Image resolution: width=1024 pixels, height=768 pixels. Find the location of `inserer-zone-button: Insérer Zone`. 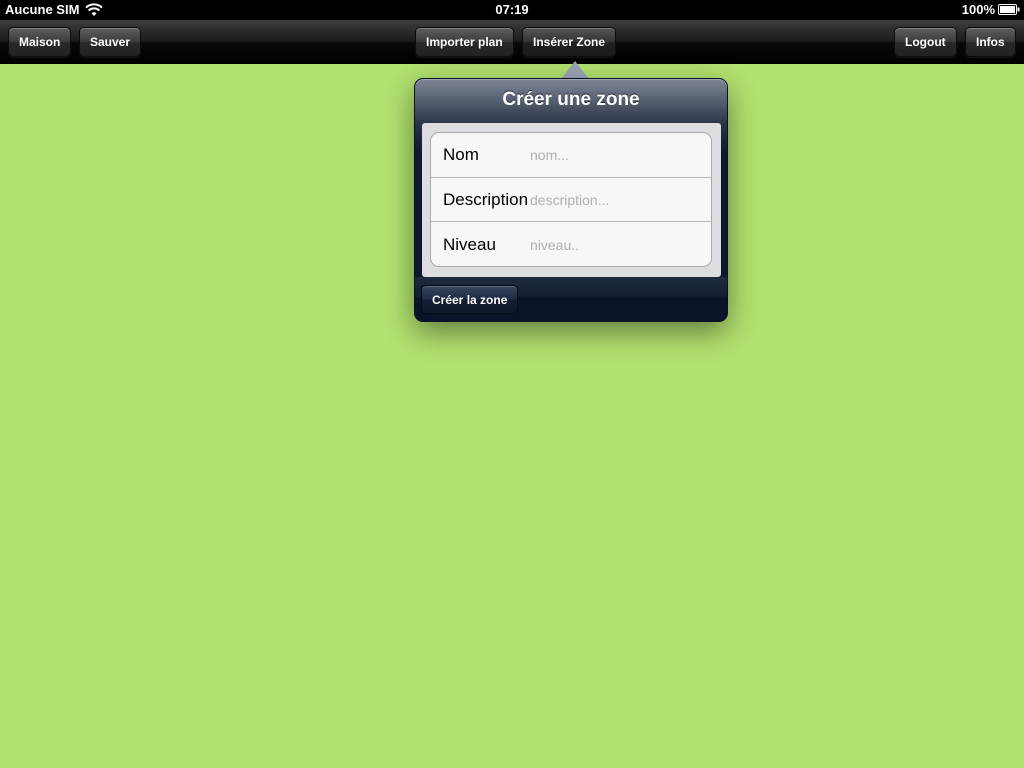

inserer-zone-button: Insérer Zone is located at coordinates (569, 42).